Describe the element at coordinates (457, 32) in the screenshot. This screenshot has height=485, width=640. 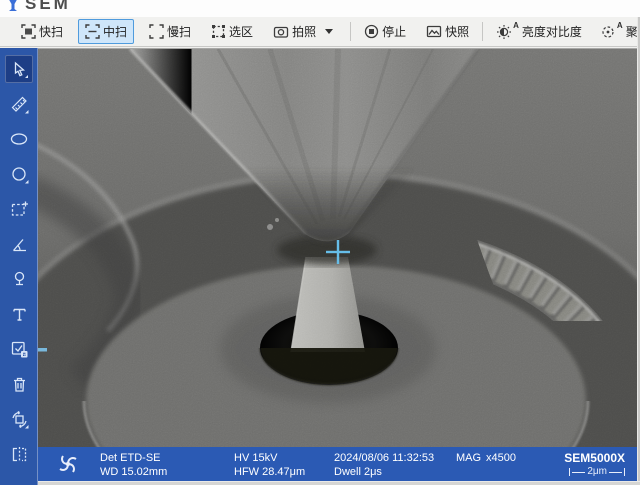
I see `snapshot-label: 快照` at that location.